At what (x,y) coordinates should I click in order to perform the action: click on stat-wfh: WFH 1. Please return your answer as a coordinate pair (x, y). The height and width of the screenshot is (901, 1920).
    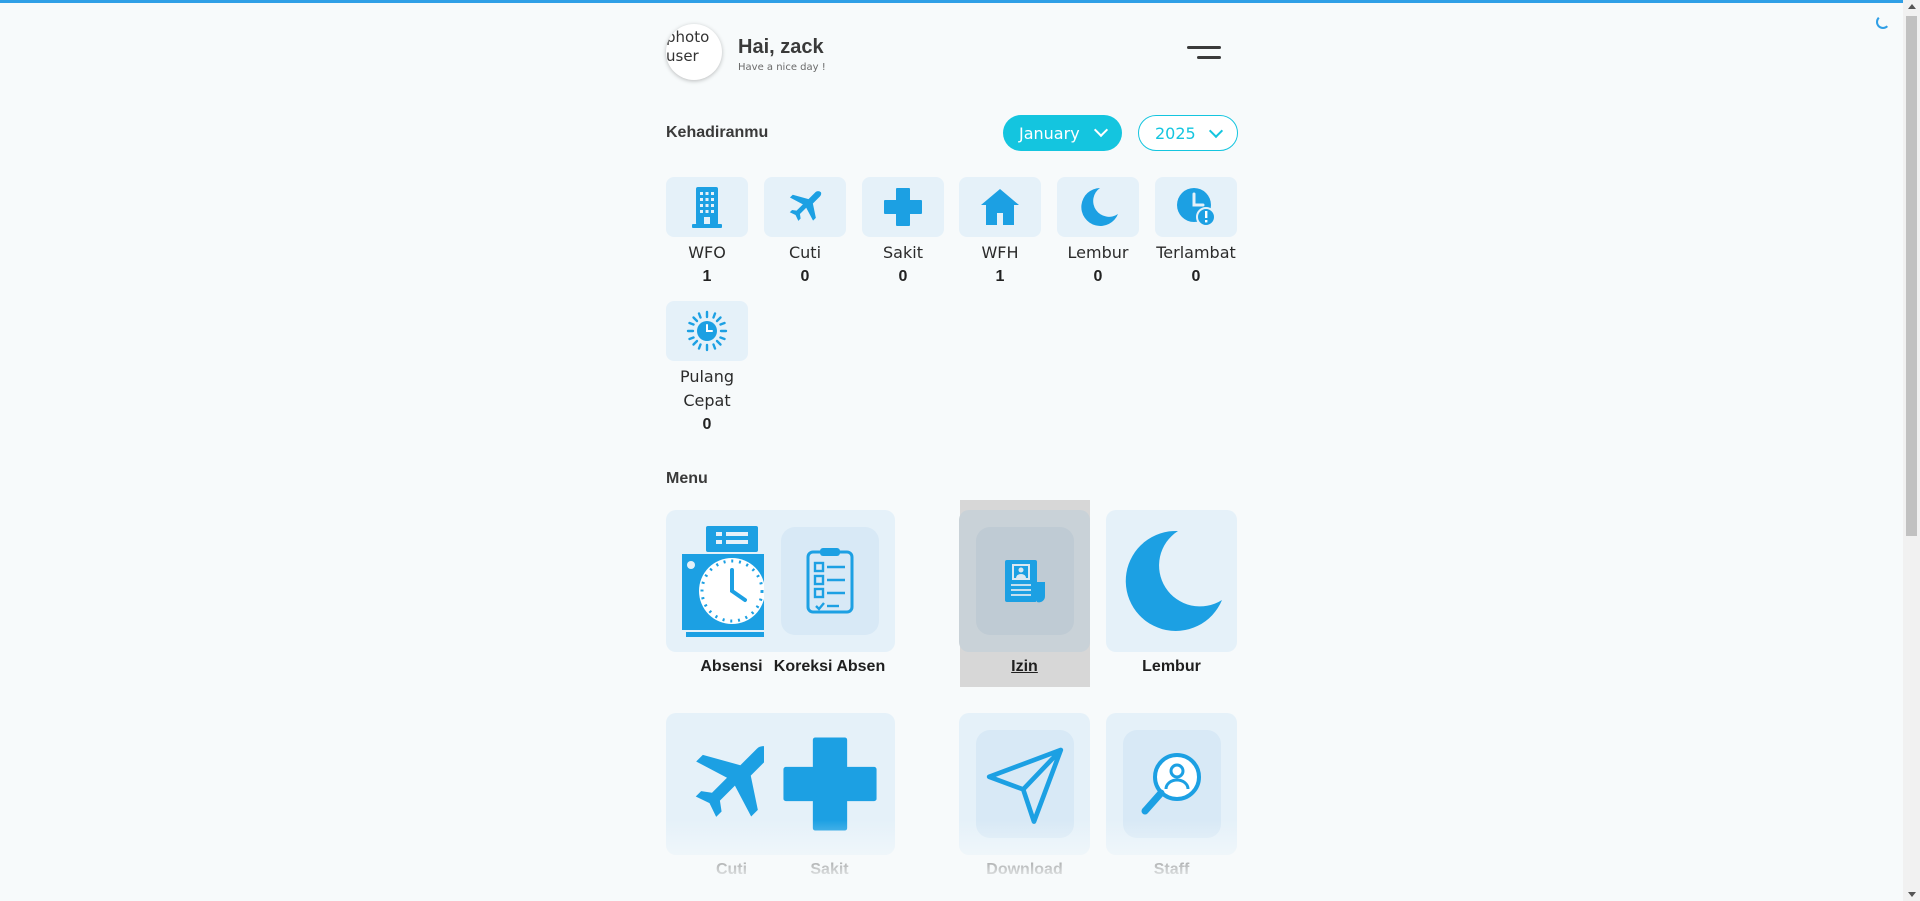
    Looking at the image, I should click on (1000, 233).